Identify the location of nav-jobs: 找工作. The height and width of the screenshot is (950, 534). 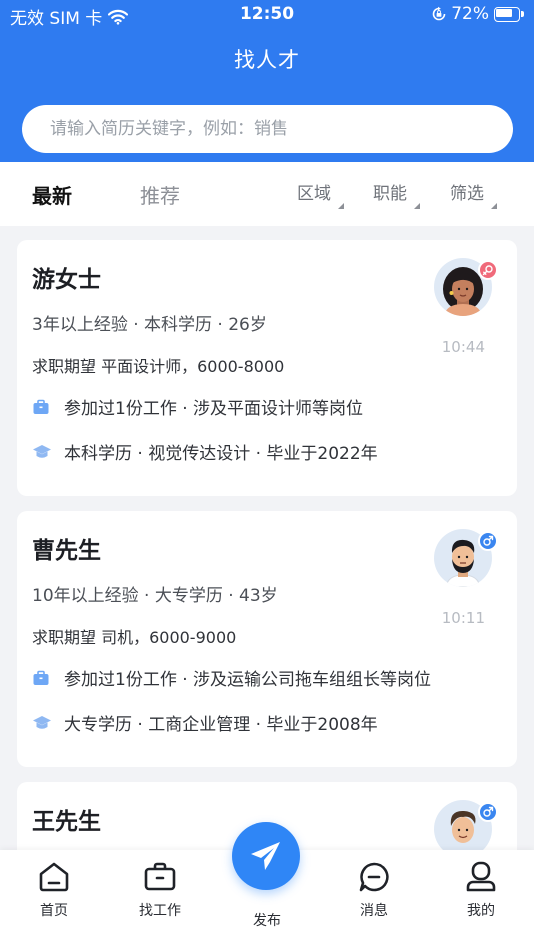
(160, 890).